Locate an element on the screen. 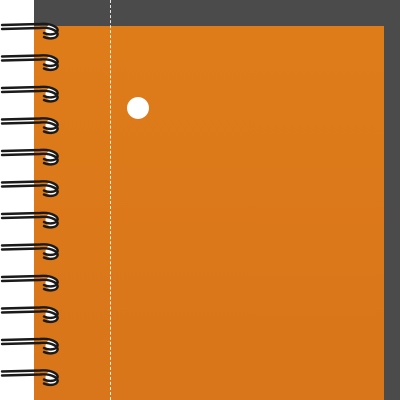 This screenshot has height=400, width=400. spiral-binding is located at coordinates (29, 204).